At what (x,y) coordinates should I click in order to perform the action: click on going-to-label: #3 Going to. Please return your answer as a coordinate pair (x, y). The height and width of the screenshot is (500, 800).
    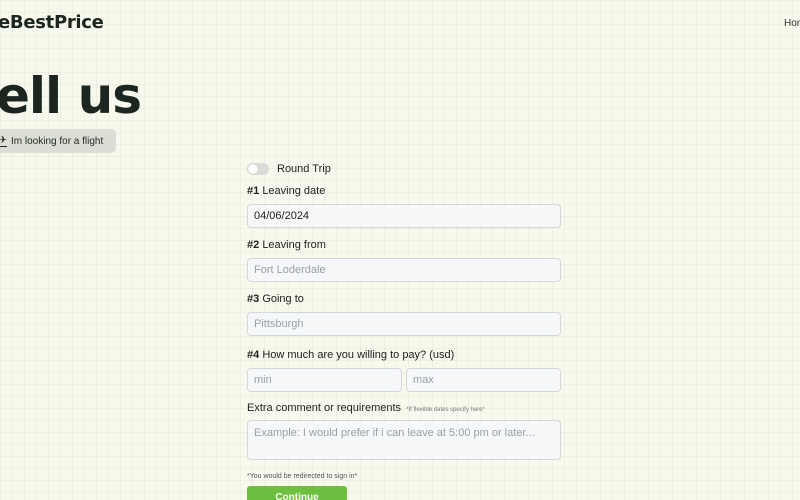
    Looking at the image, I should click on (275, 299).